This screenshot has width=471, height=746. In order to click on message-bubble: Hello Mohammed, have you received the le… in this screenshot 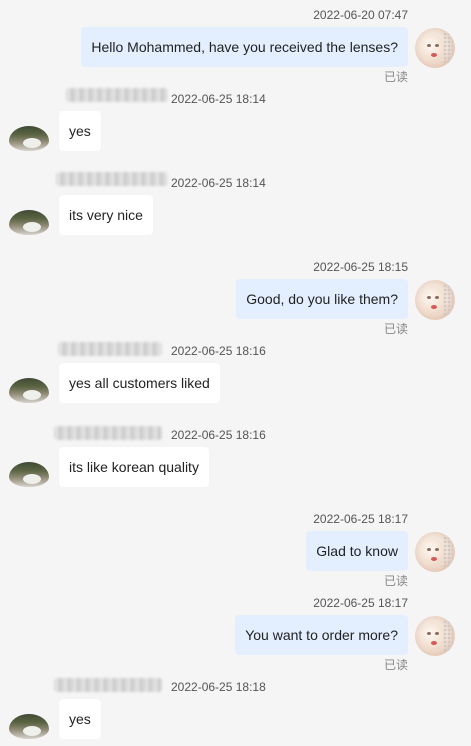, I will do `click(244, 47)`.